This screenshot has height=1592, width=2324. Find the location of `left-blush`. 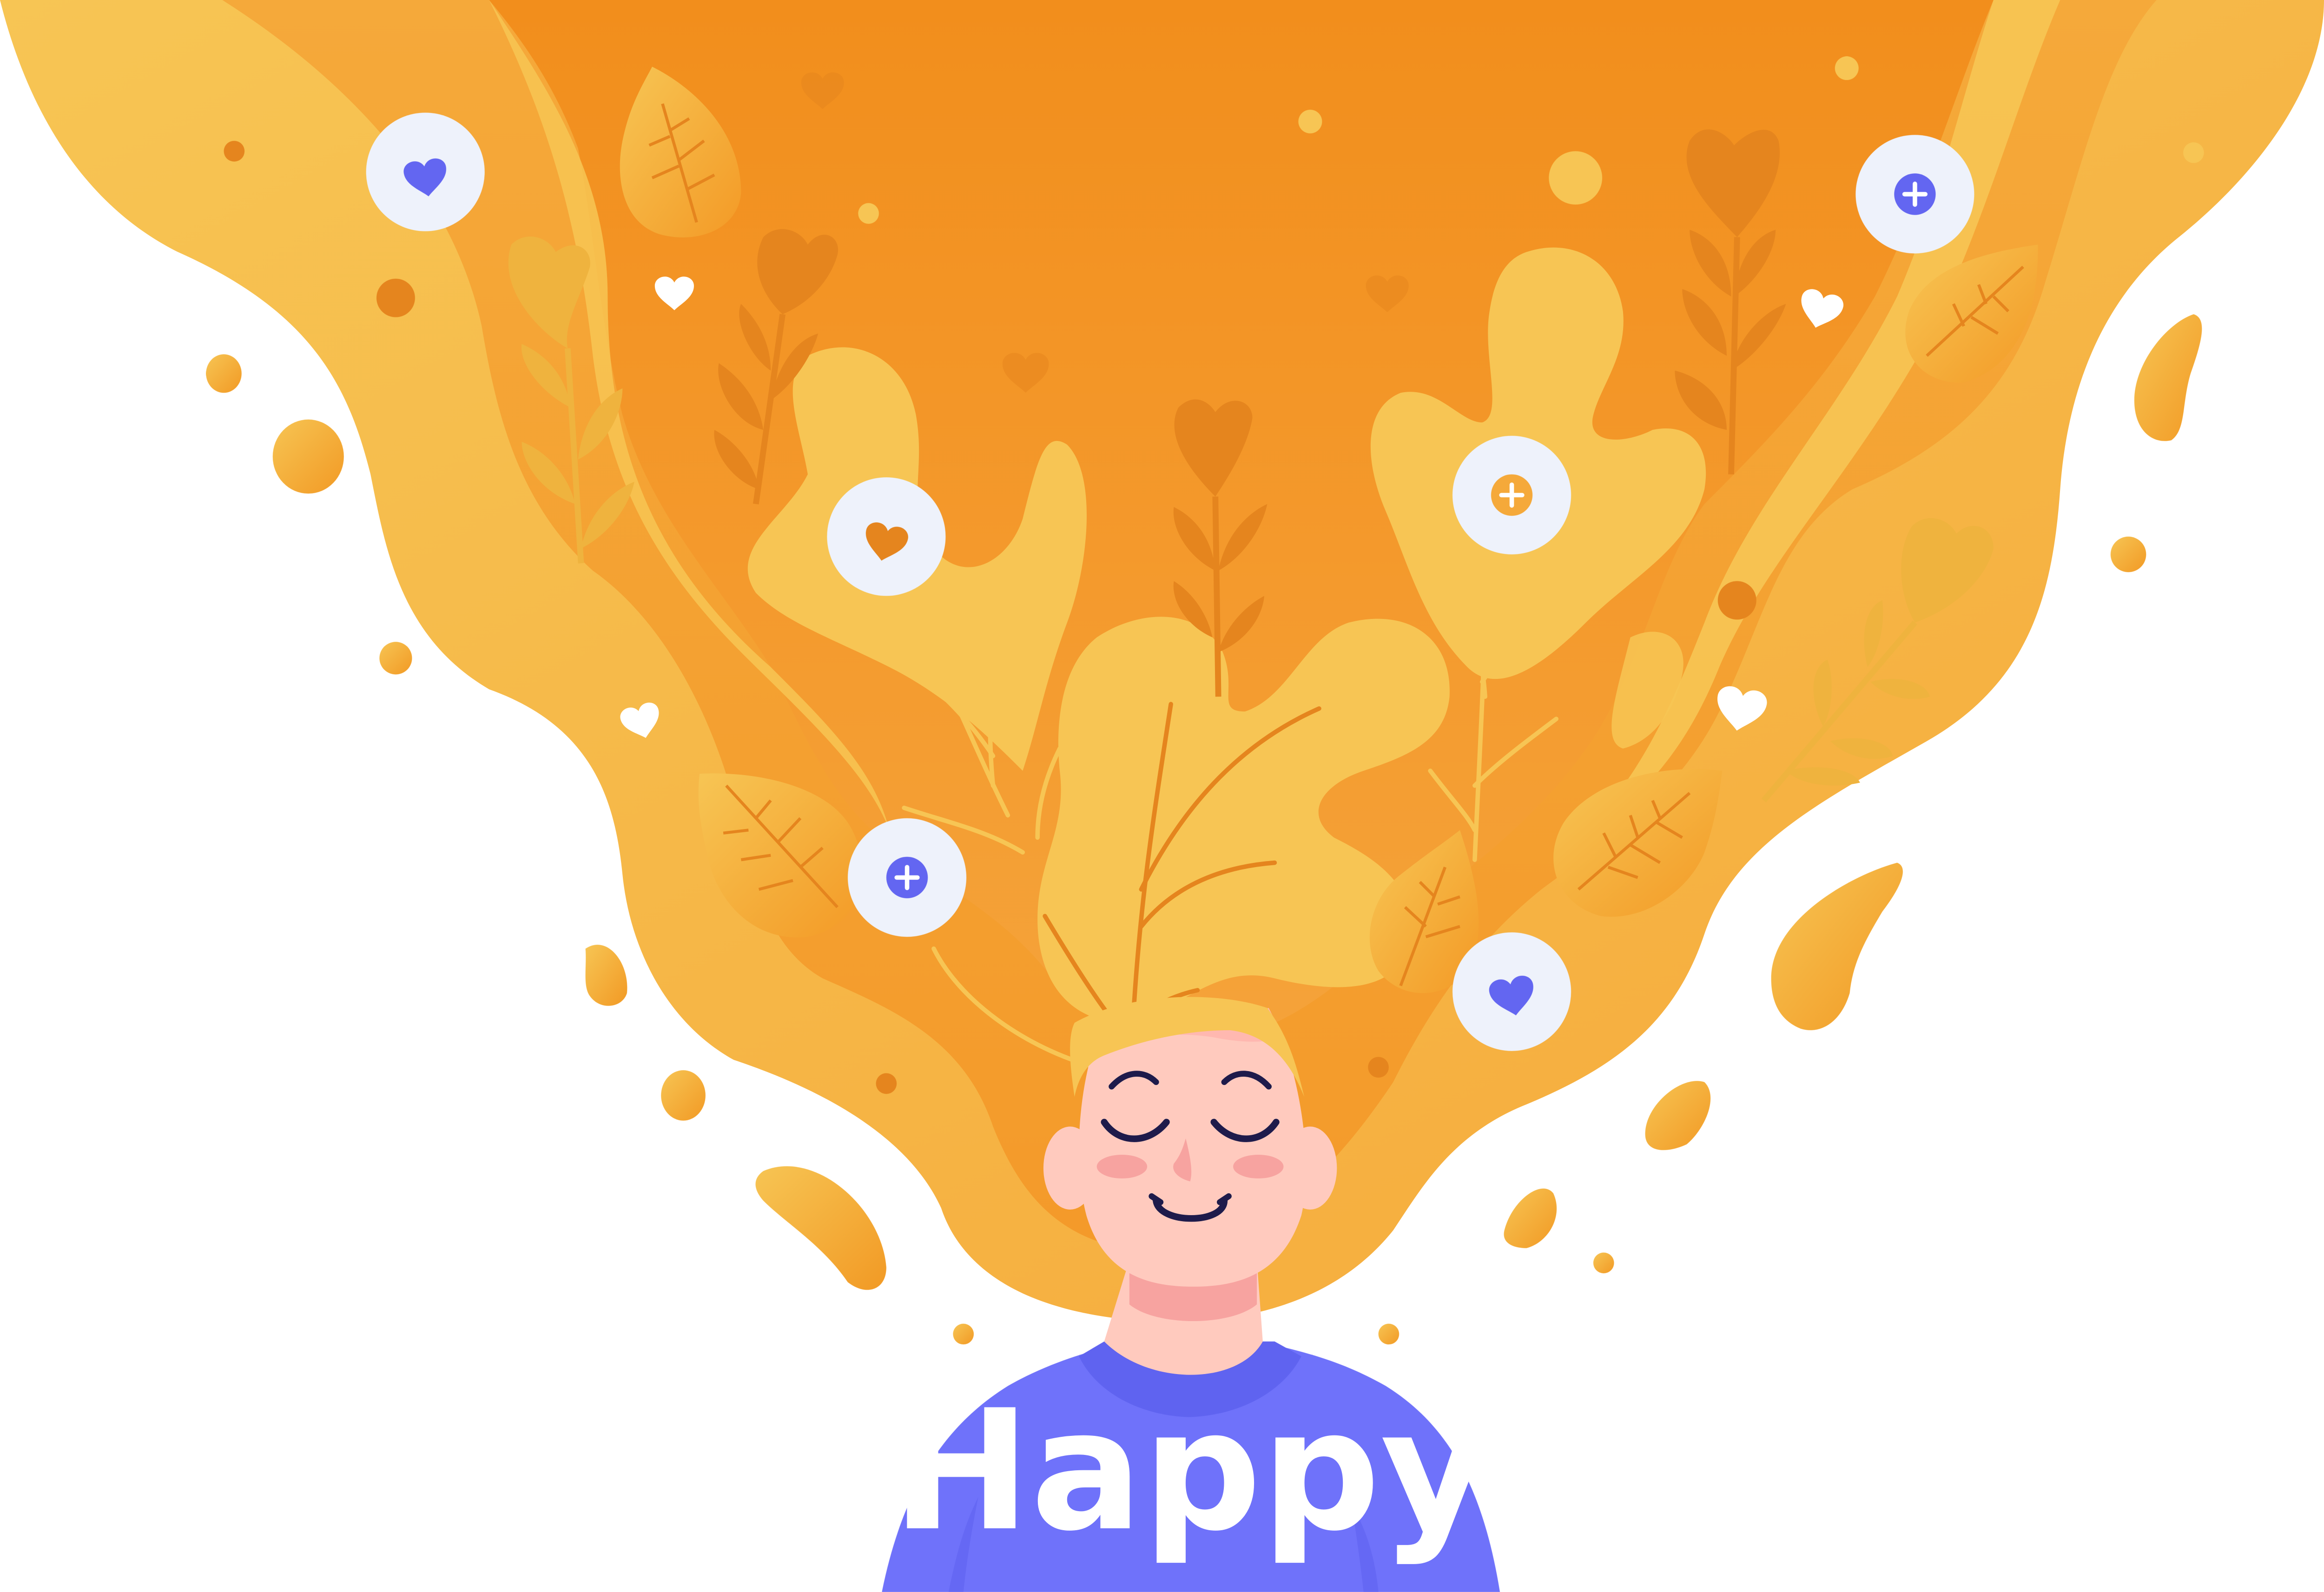

left-blush is located at coordinates (1122, 1166).